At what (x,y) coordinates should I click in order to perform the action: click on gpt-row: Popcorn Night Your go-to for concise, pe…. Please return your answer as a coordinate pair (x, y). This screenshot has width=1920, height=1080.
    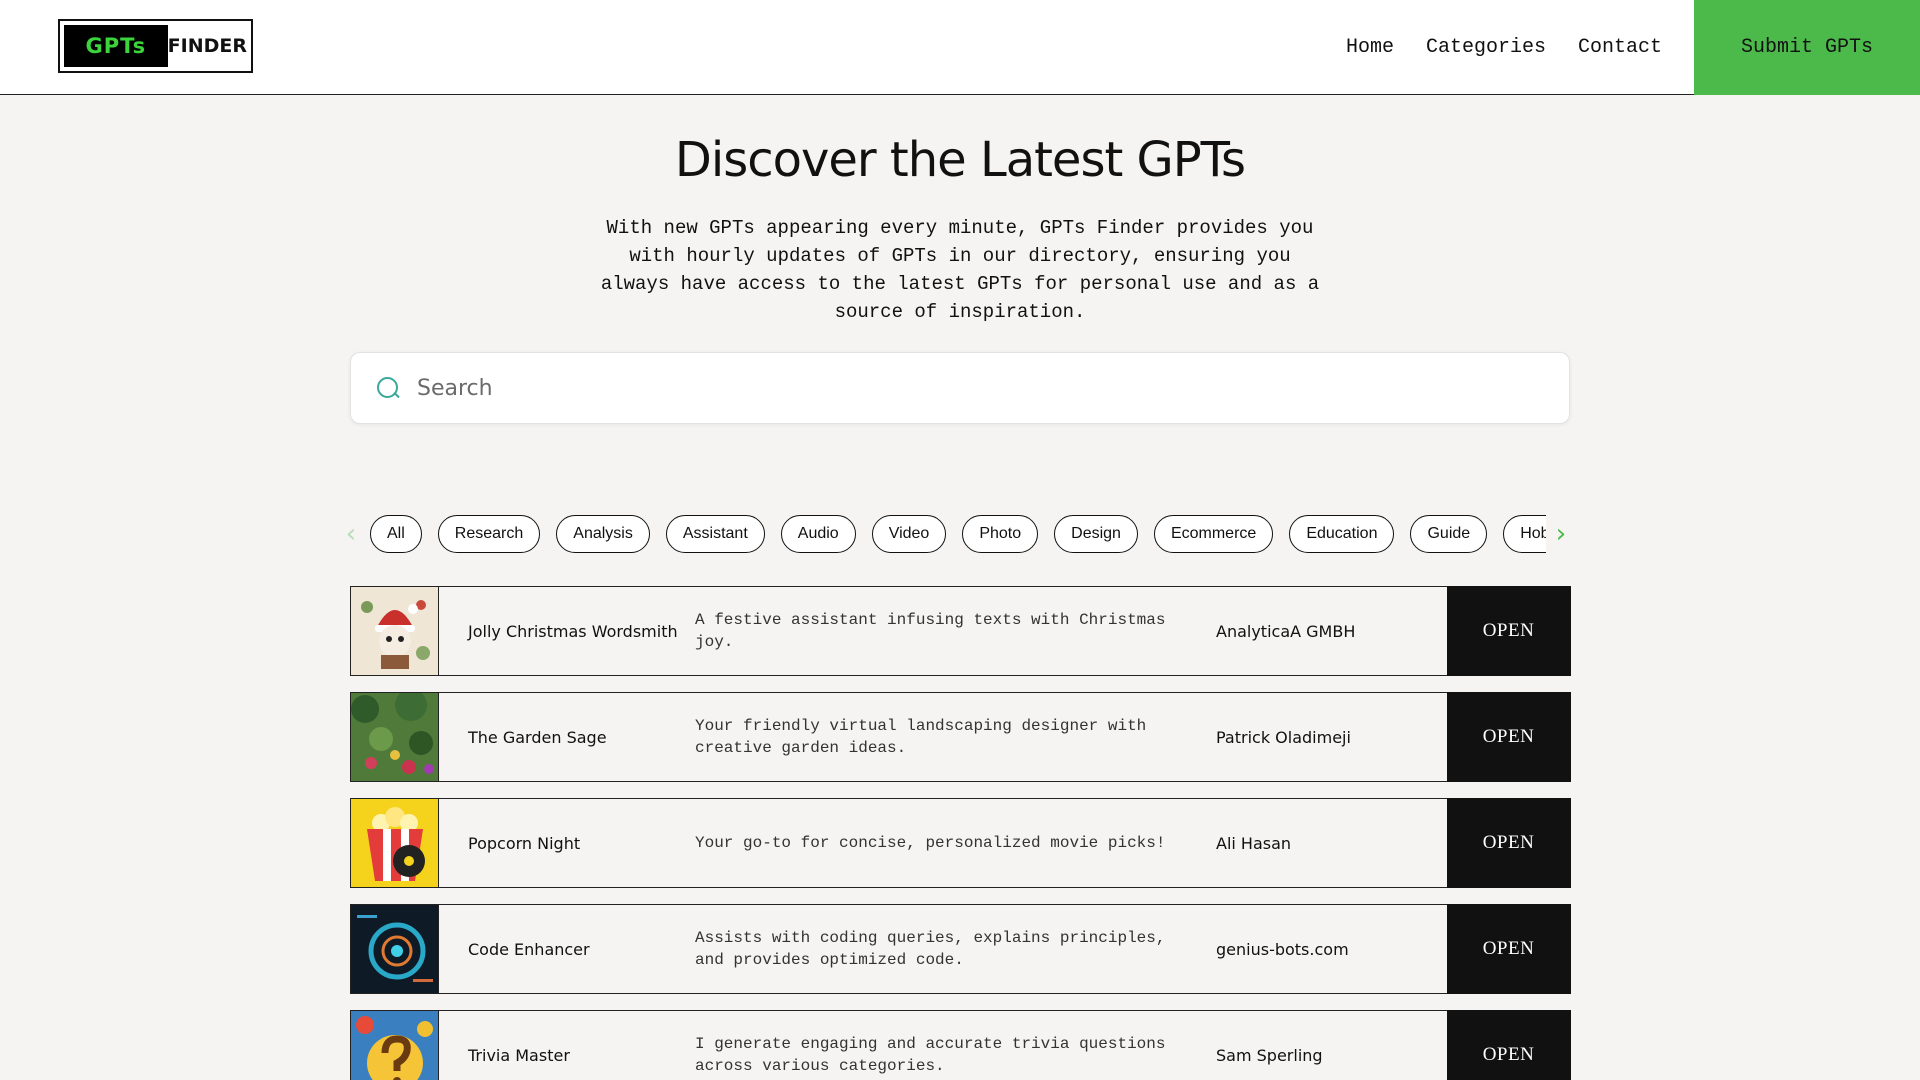
    Looking at the image, I should click on (960, 842).